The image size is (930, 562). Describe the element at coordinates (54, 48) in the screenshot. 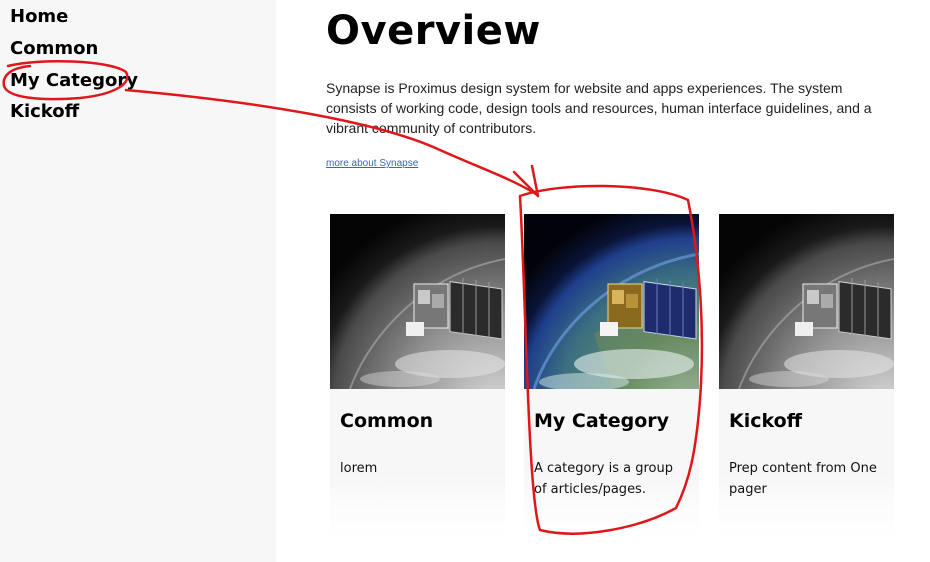

I see `sidebar-item-common: Common` at that location.